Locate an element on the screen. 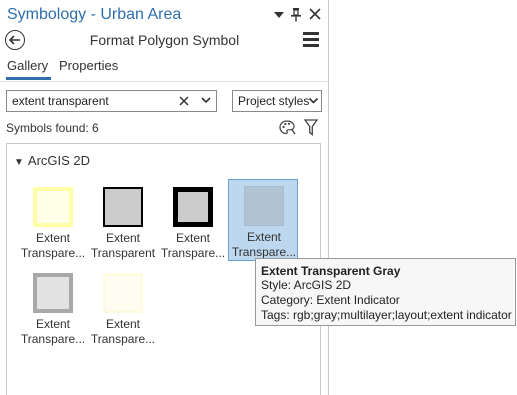 This screenshot has width=517, height=395. gallery-group-header: ▼ ArcGIS 2D is located at coordinates (52, 160).